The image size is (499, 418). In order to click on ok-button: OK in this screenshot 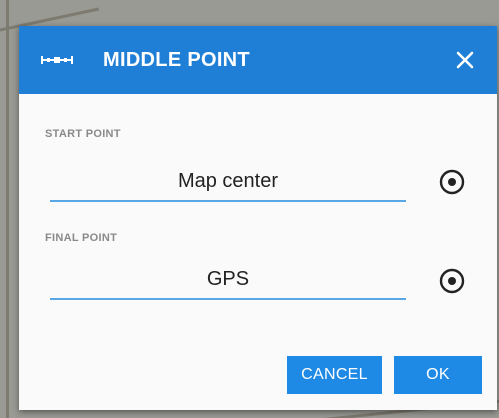, I will do `click(438, 375)`.